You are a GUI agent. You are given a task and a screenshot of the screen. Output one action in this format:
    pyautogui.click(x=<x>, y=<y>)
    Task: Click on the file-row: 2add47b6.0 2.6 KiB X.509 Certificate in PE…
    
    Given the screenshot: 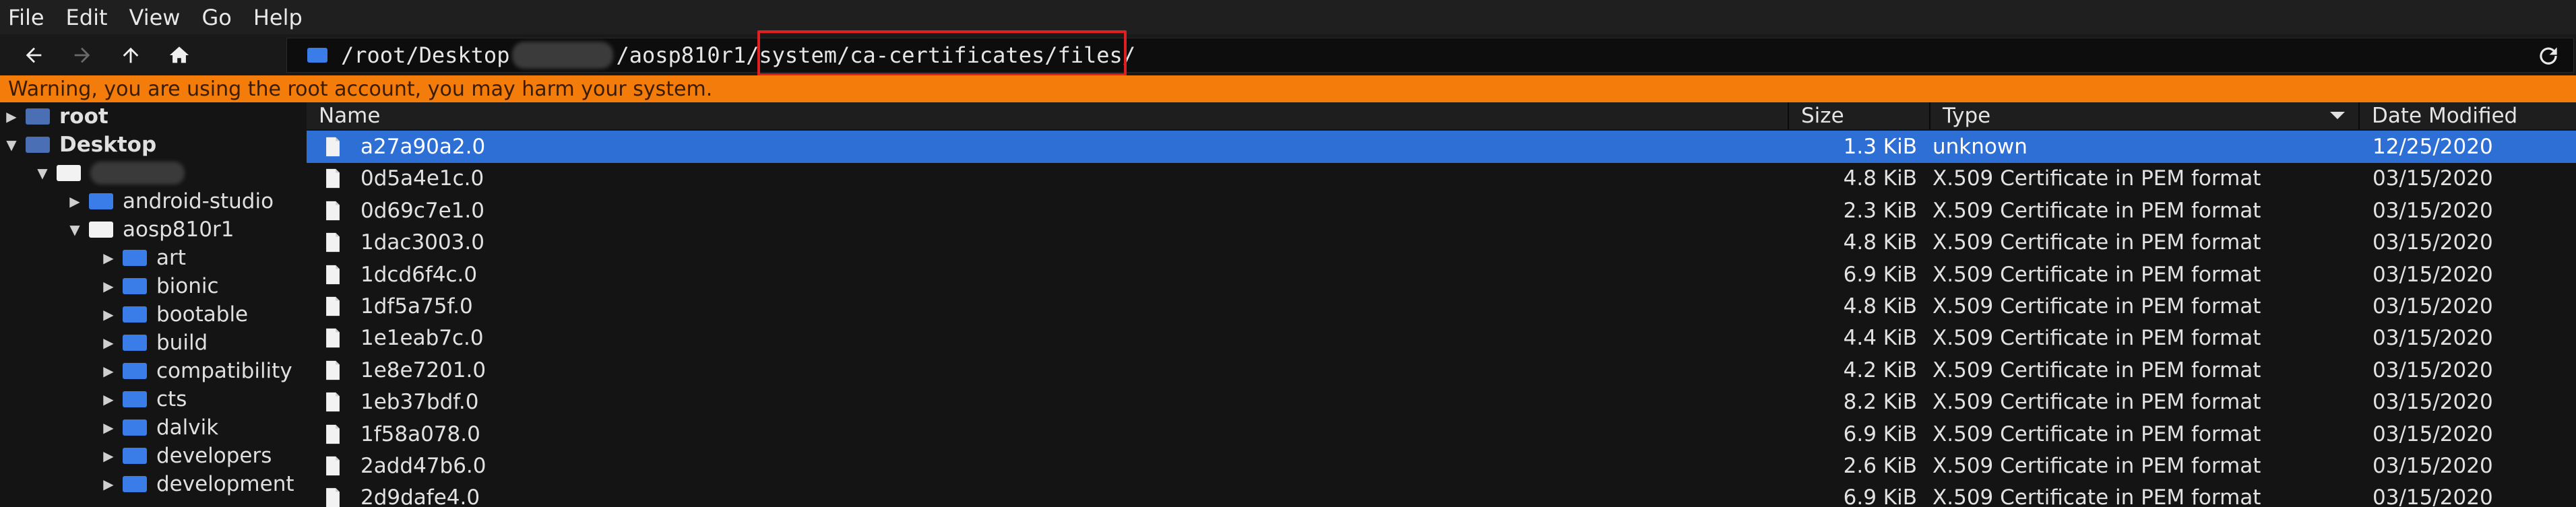 What is the action you would take?
    pyautogui.click(x=1441, y=466)
    